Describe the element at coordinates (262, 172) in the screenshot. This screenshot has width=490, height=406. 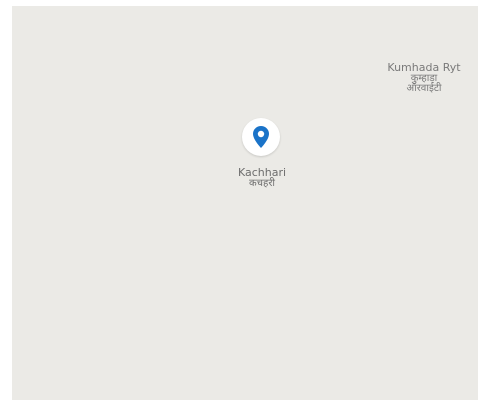
I see `place-name-english: Kachhari` at that location.